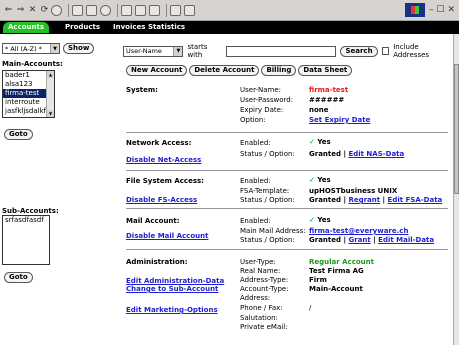 This screenshot has height=345, width=459. Describe the element at coordinates (415, 10) in the screenshot. I see `browser-logo-icon` at that location.